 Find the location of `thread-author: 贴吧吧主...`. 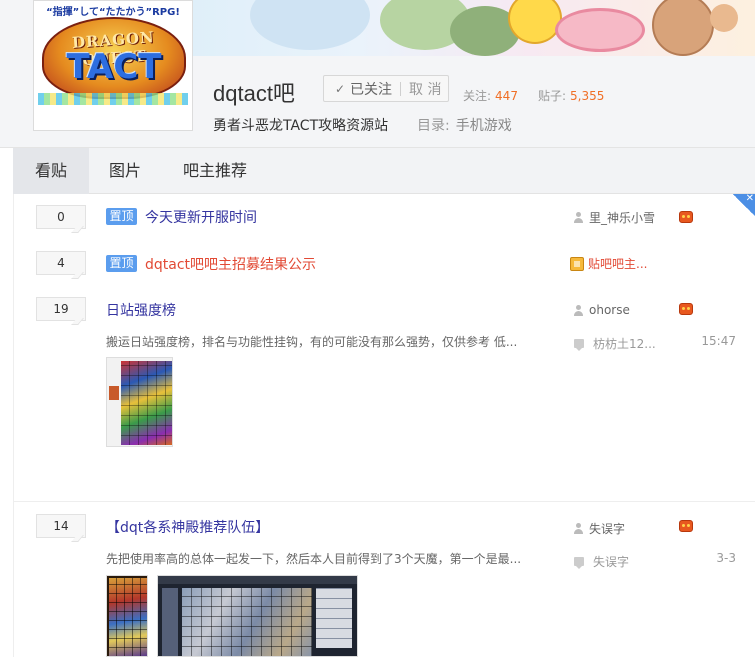

thread-author: 贴吧吧主... is located at coordinates (608, 263).